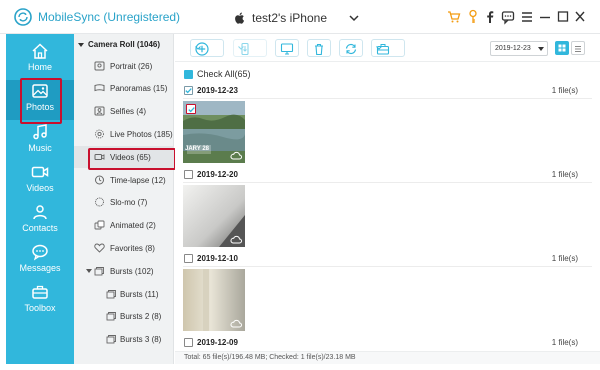  I want to click on facebook-icon, so click(490, 17).